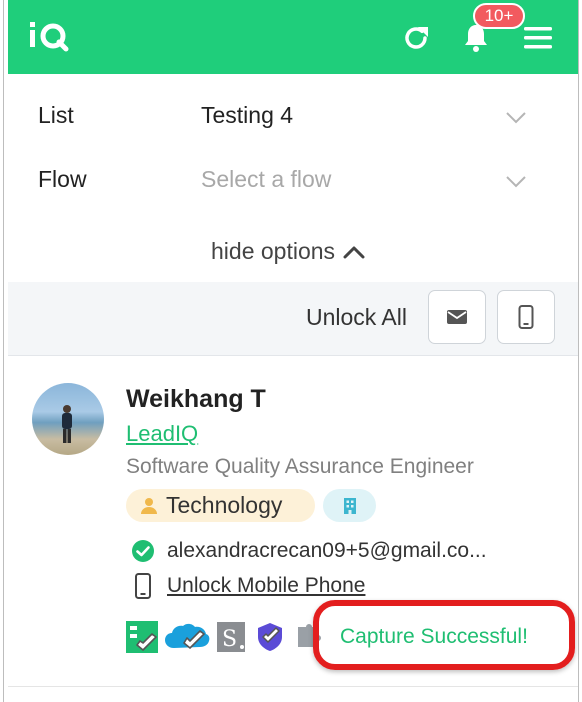 This screenshot has width=582, height=702. What do you see at coordinates (229, 639) in the screenshot?
I see `svg-text: S` at bounding box center [229, 639].